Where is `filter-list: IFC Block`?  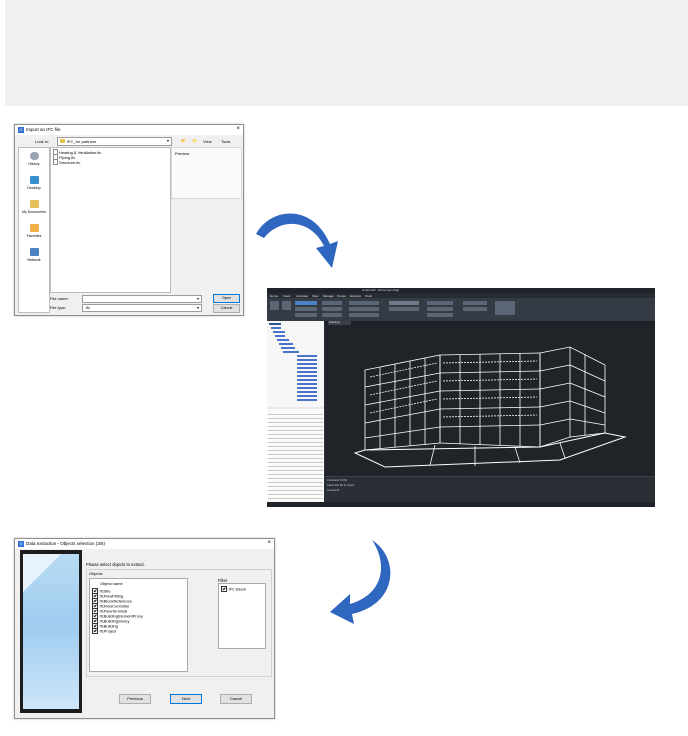
filter-list: IFC Block is located at coordinates (242, 616).